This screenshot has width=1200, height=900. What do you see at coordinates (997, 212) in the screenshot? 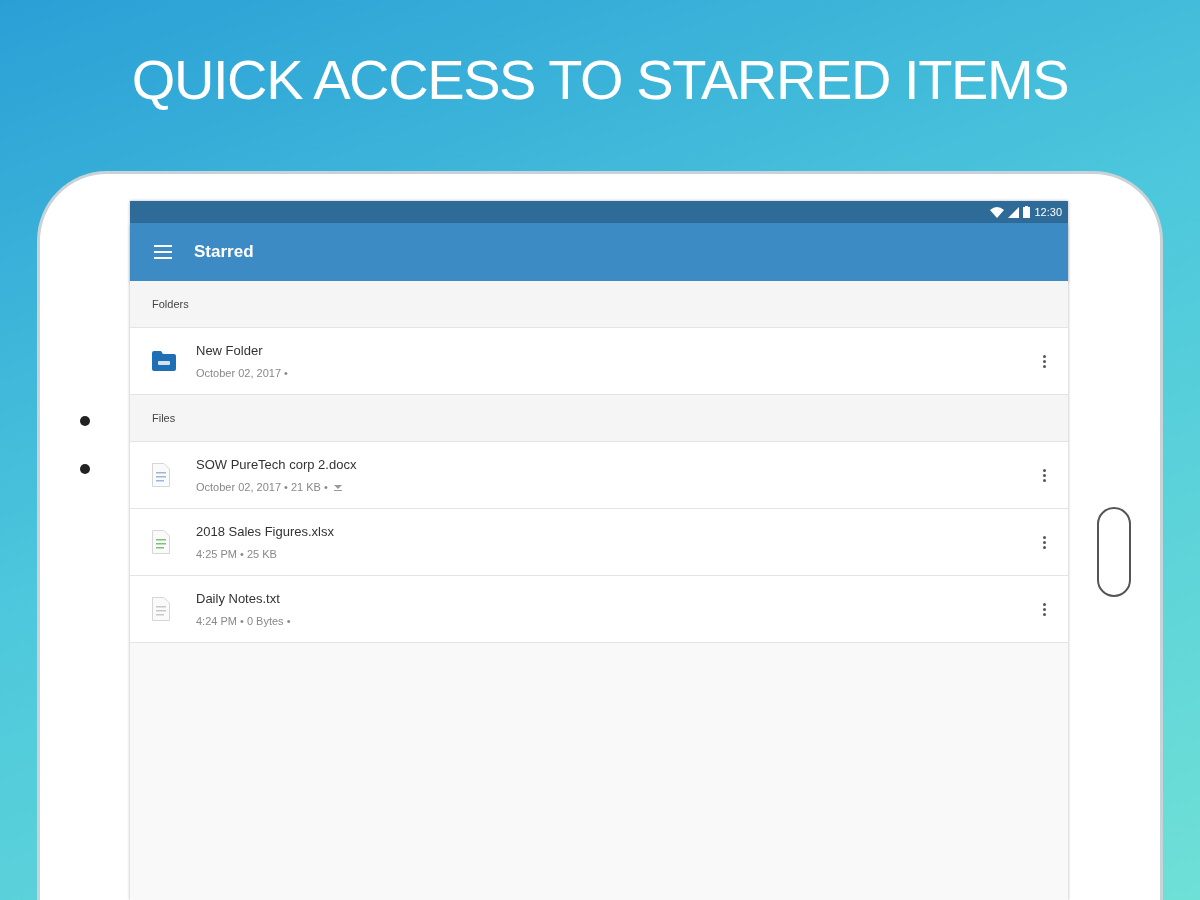
I see `wifi-icon` at bounding box center [997, 212].